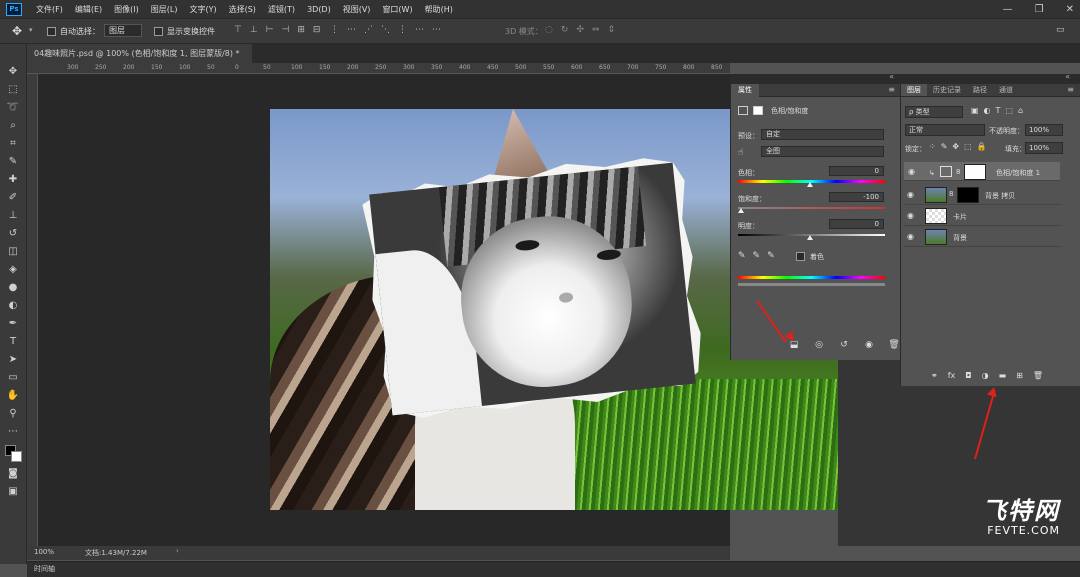 Image resolution: width=1080 pixels, height=577 pixels. Describe the element at coordinates (960, 146) in the screenshot. I see `lock-icons: ⁘✎✥⬚🔒` at that location.